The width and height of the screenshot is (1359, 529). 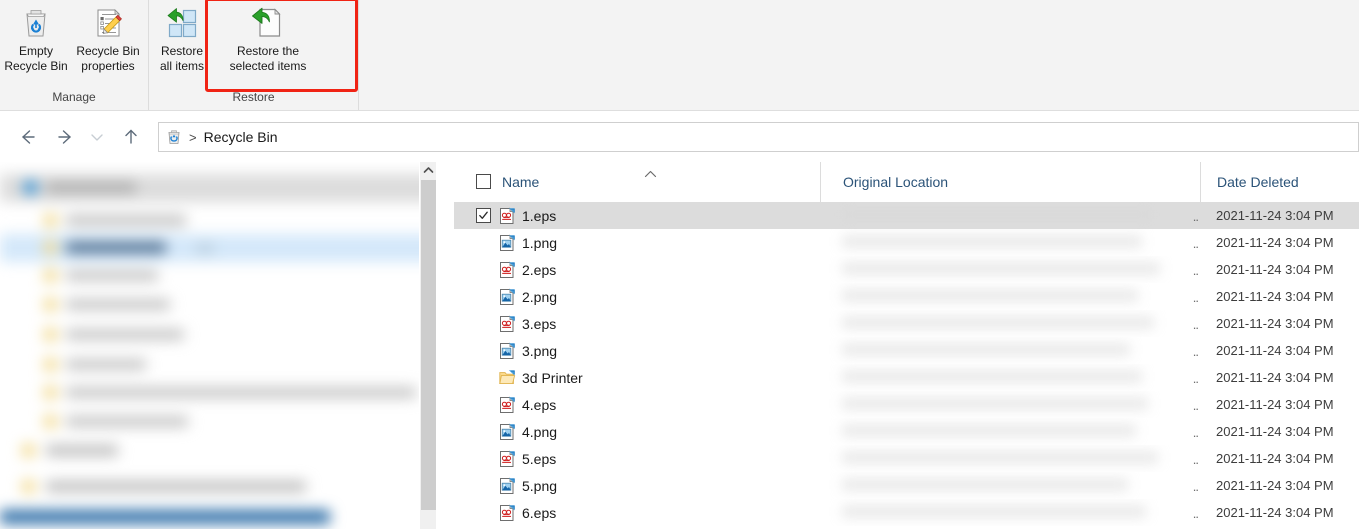 What do you see at coordinates (650, 175) in the screenshot?
I see `sort-ascending-icon` at bounding box center [650, 175].